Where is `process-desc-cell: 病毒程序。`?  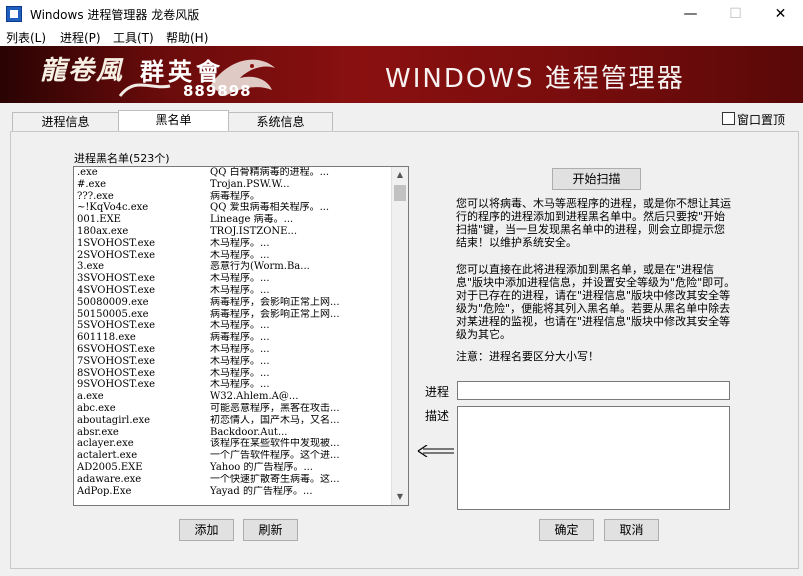 process-desc-cell: 病毒程序。 is located at coordinates (235, 196).